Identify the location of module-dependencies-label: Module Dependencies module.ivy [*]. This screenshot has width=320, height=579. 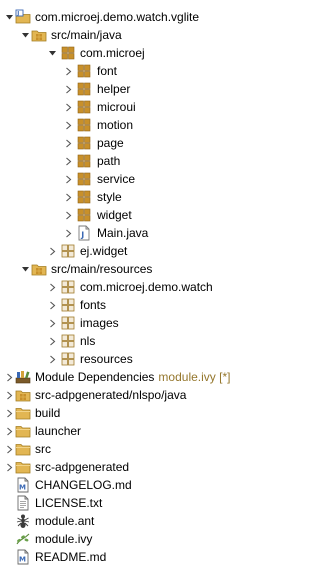
(132, 377).